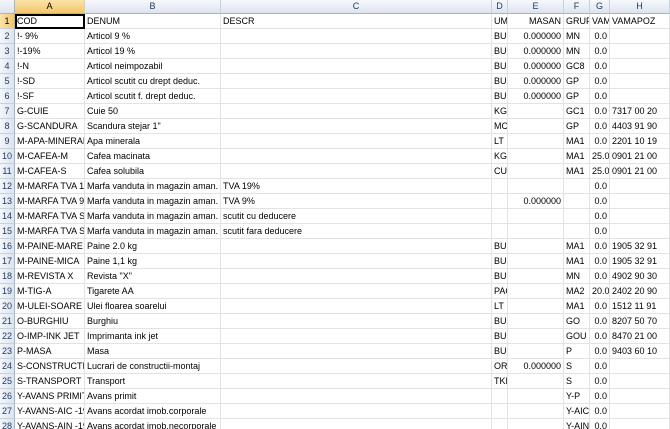 The width and height of the screenshot is (670, 429). I want to click on row-header: 18, so click(7, 276).